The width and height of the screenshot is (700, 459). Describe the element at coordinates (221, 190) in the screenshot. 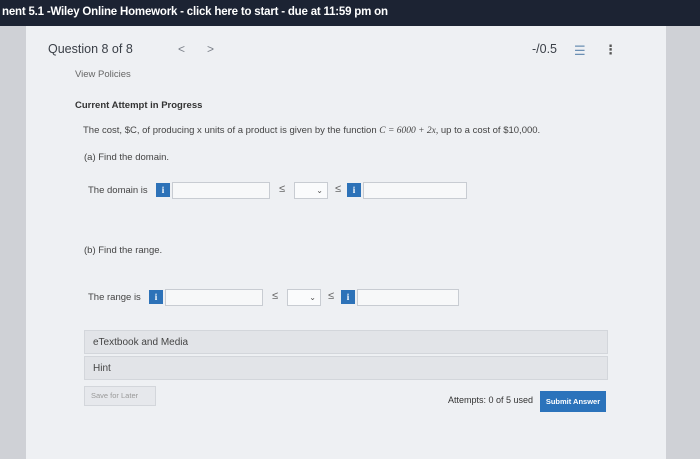

I see `domain-lower-input` at that location.